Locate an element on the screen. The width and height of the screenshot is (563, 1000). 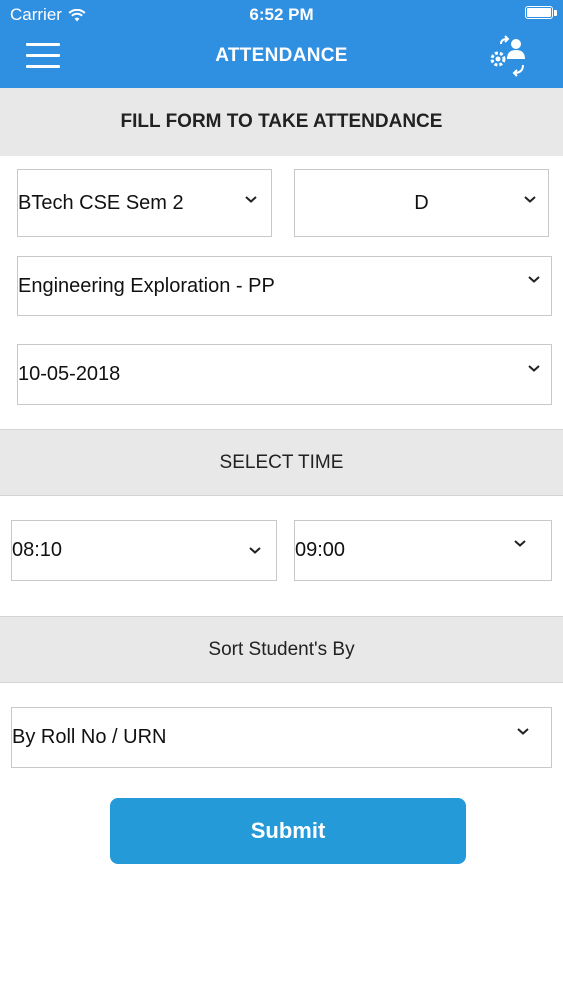
select-time-label: SELECT TIME is located at coordinates (281, 462).